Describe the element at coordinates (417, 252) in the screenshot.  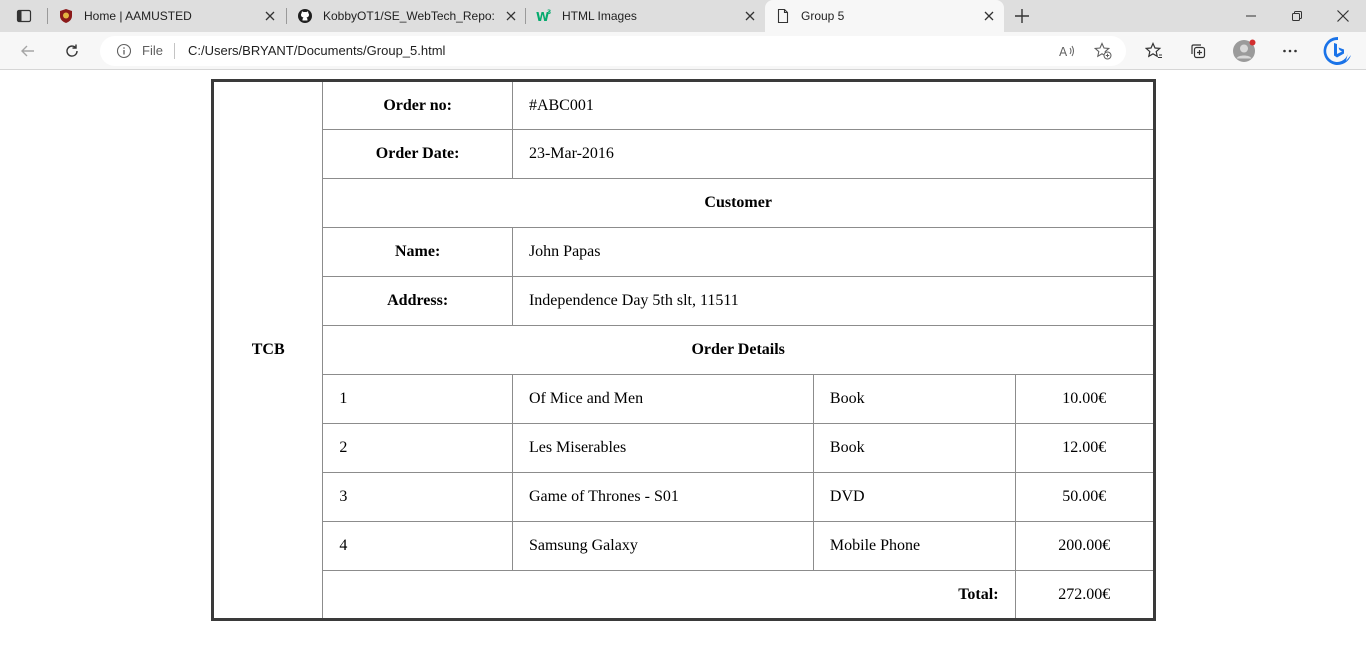
I see `customer-name-label: Name:` at that location.